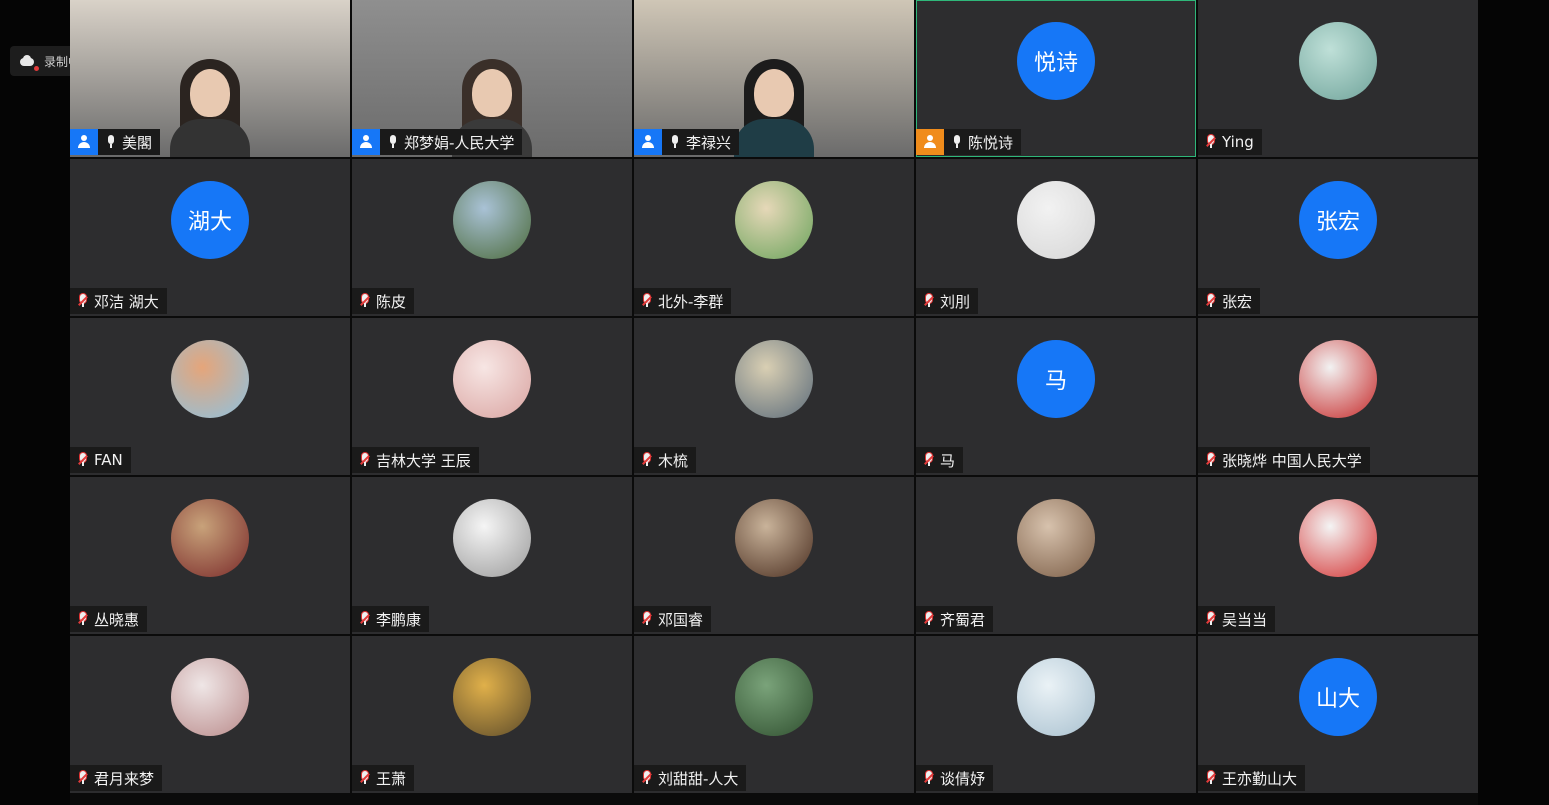 The height and width of the screenshot is (805, 1549). I want to click on participant-tile: 山大王亦勤山大, so click(1338, 714).